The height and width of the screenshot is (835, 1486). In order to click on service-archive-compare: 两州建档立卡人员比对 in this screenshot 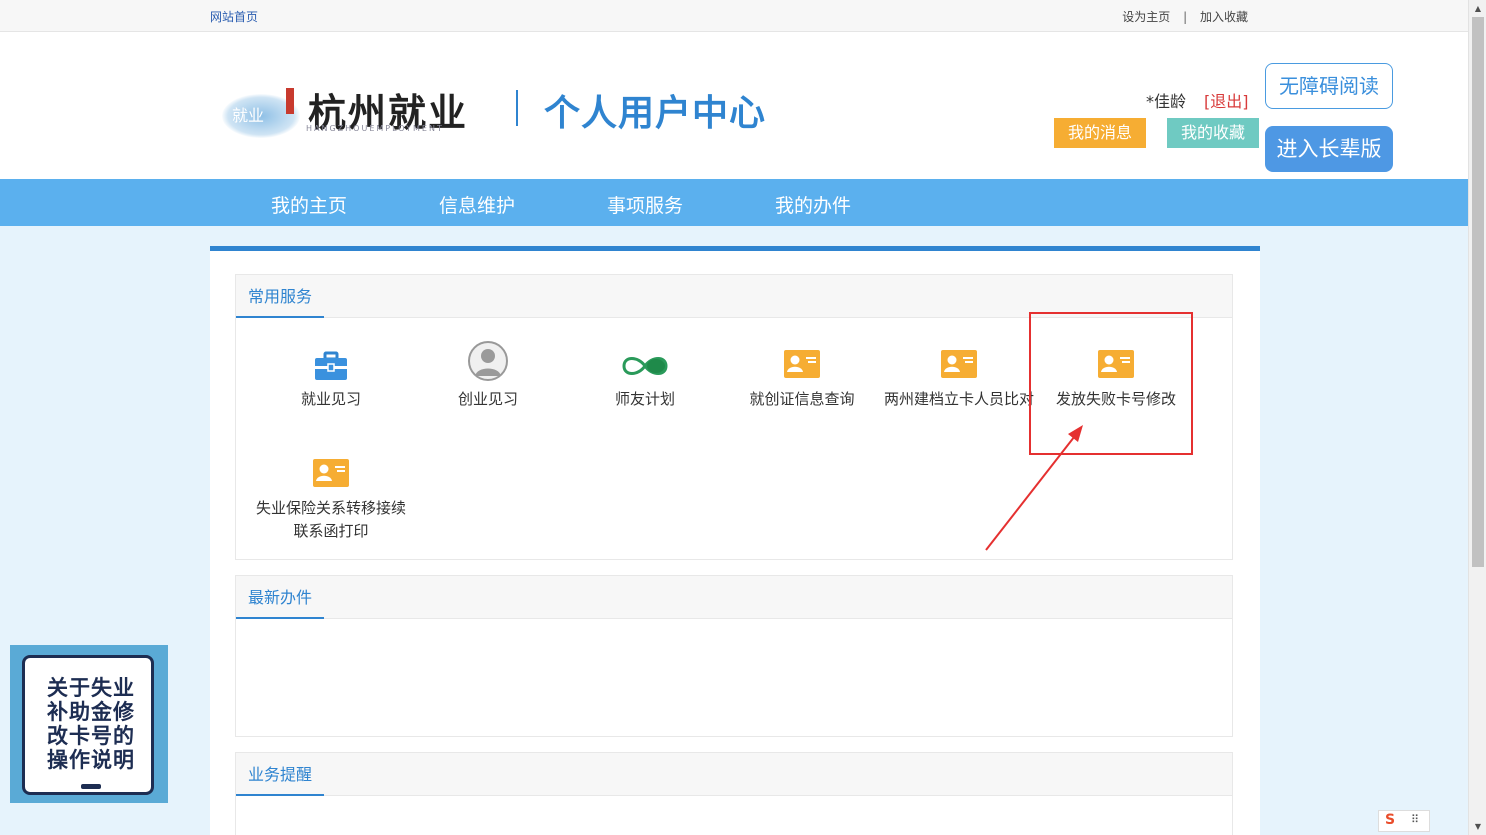, I will do `click(959, 380)`.